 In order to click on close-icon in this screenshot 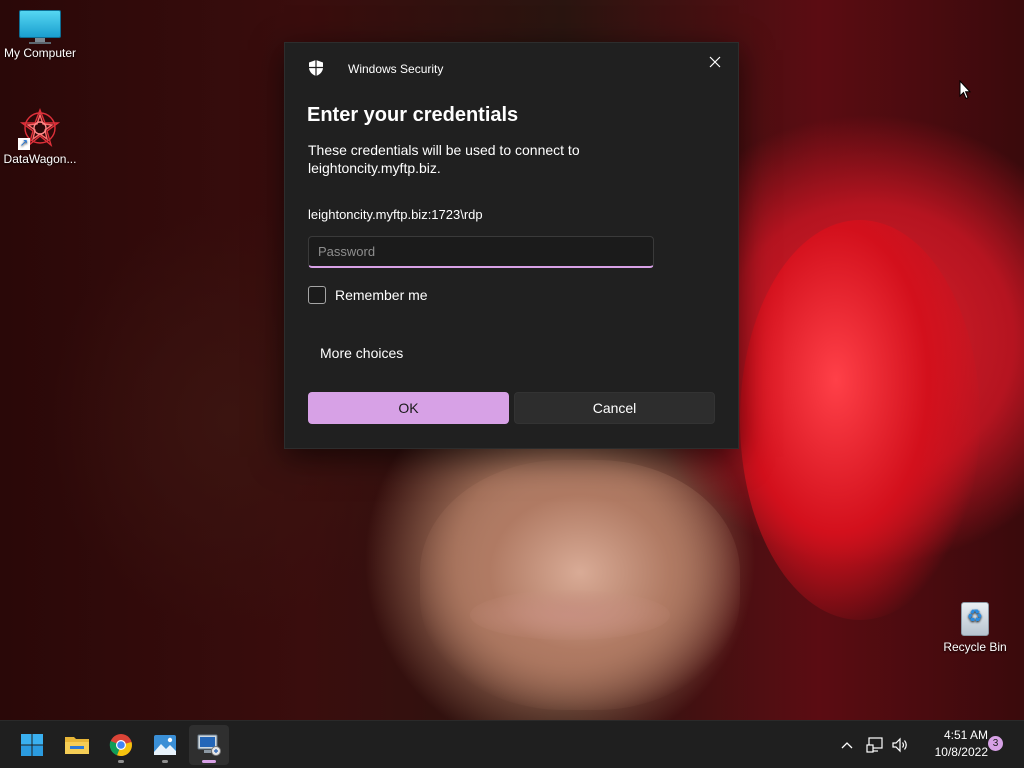, I will do `click(715, 62)`.